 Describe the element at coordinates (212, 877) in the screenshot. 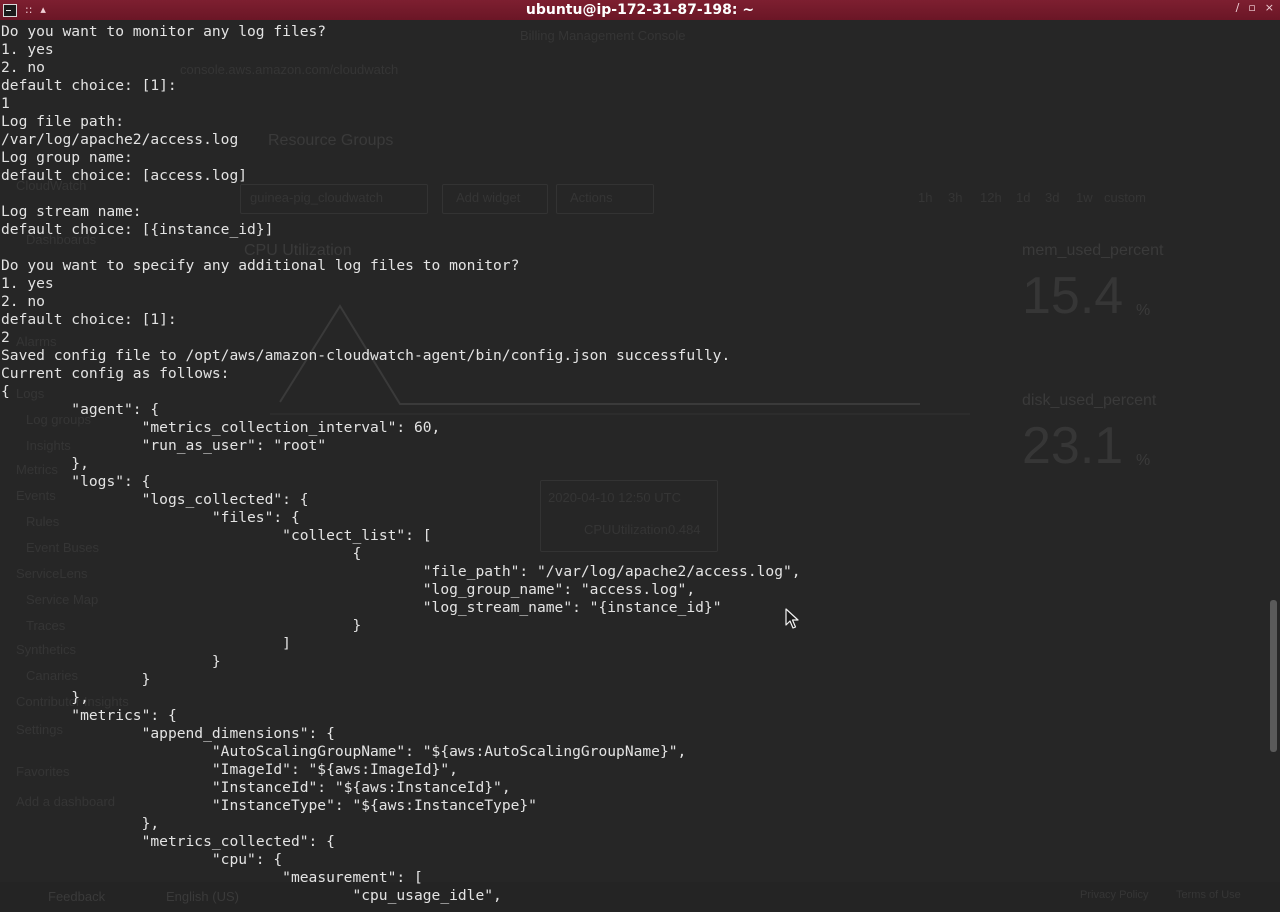

I see `terminal-line: "measurement": [` at that location.